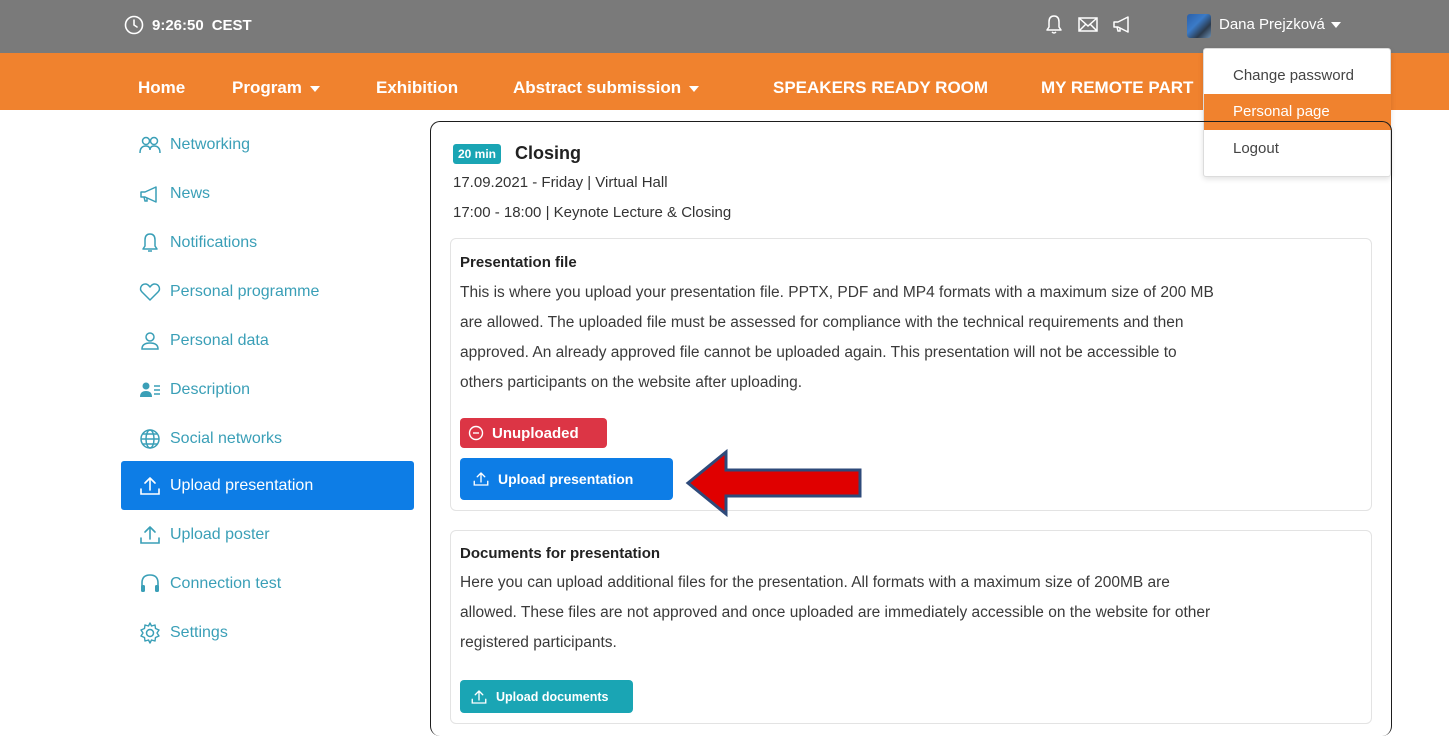 The width and height of the screenshot is (1449, 736). I want to click on sidebar-item-label: Connection test, so click(226, 583).